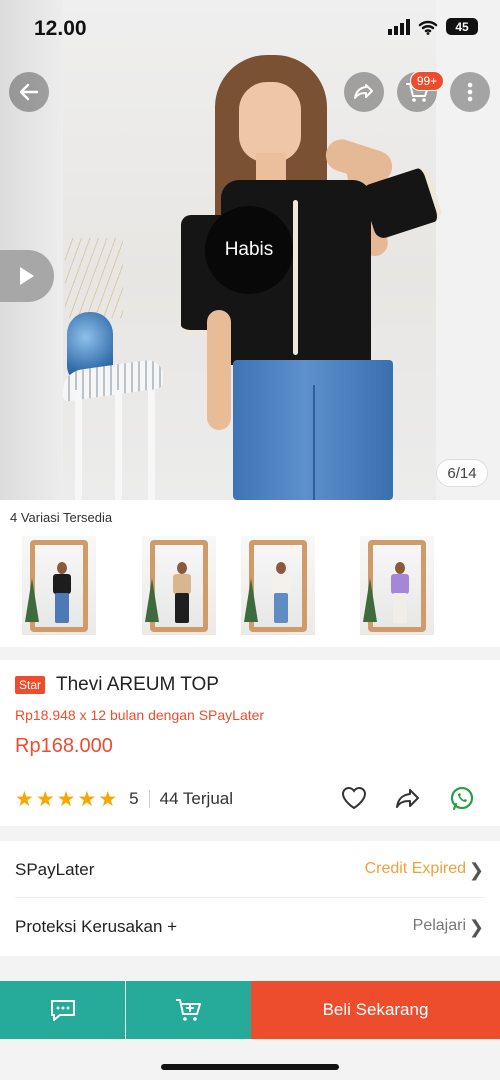 The width and height of the screenshot is (500, 1080). I want to click on product-actions, so click(408, 798).